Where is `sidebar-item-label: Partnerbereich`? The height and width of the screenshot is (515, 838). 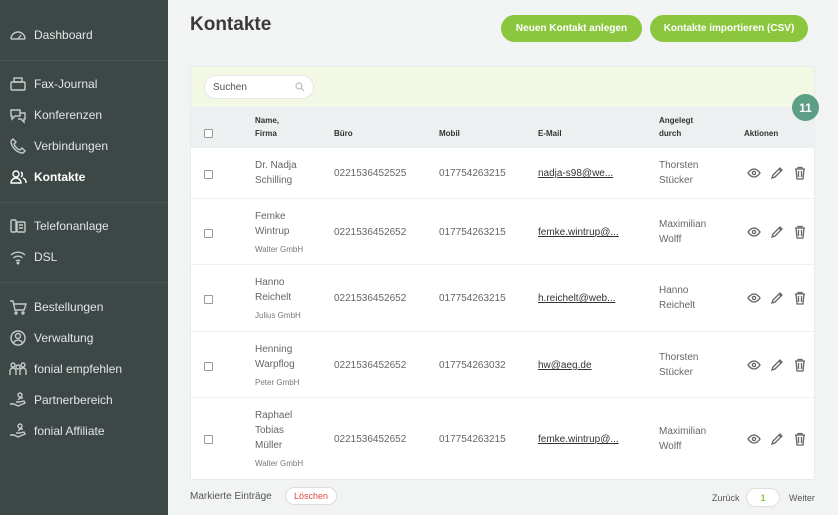
sidebar-item-label: Partnerbereich is located at coordinates (73, 400).